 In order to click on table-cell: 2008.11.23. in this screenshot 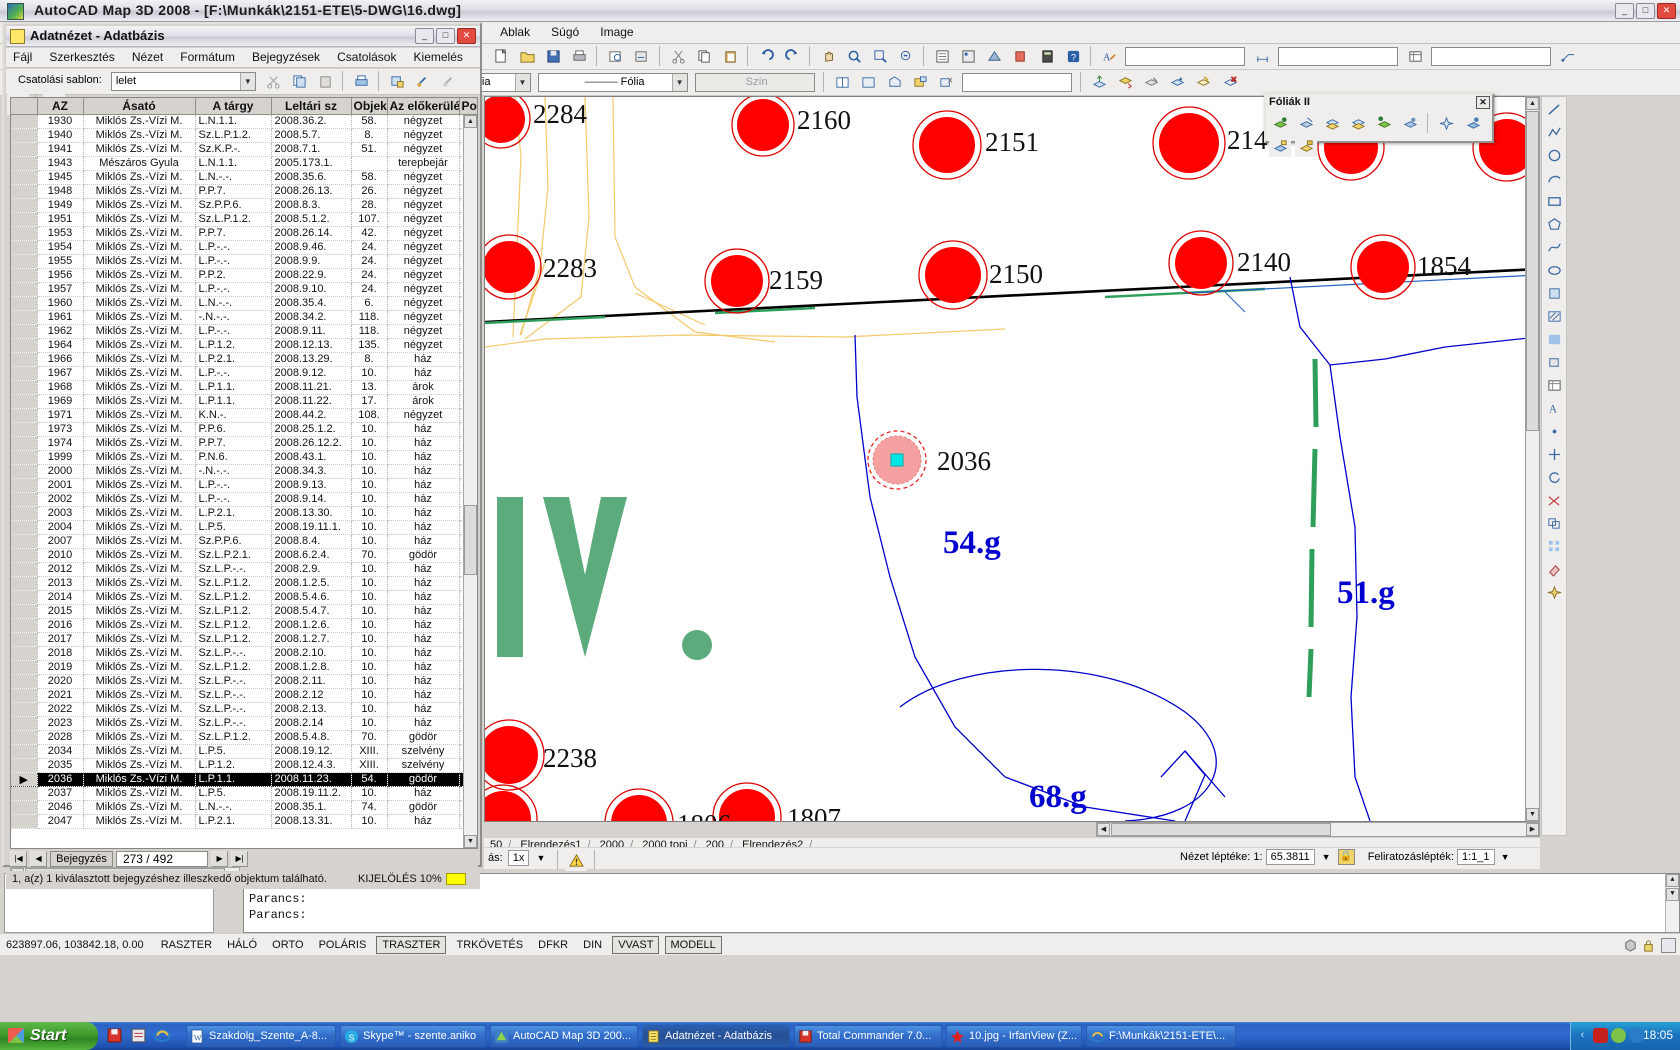, I will do `click(311, 779)`.